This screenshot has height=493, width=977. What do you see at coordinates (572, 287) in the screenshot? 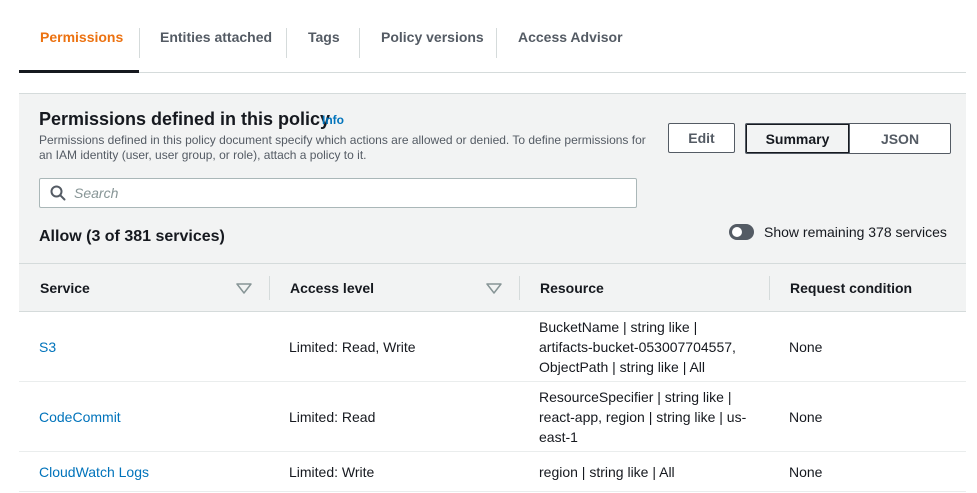
I see `column-header-resource: Resource` at bounding box center [572, 287].